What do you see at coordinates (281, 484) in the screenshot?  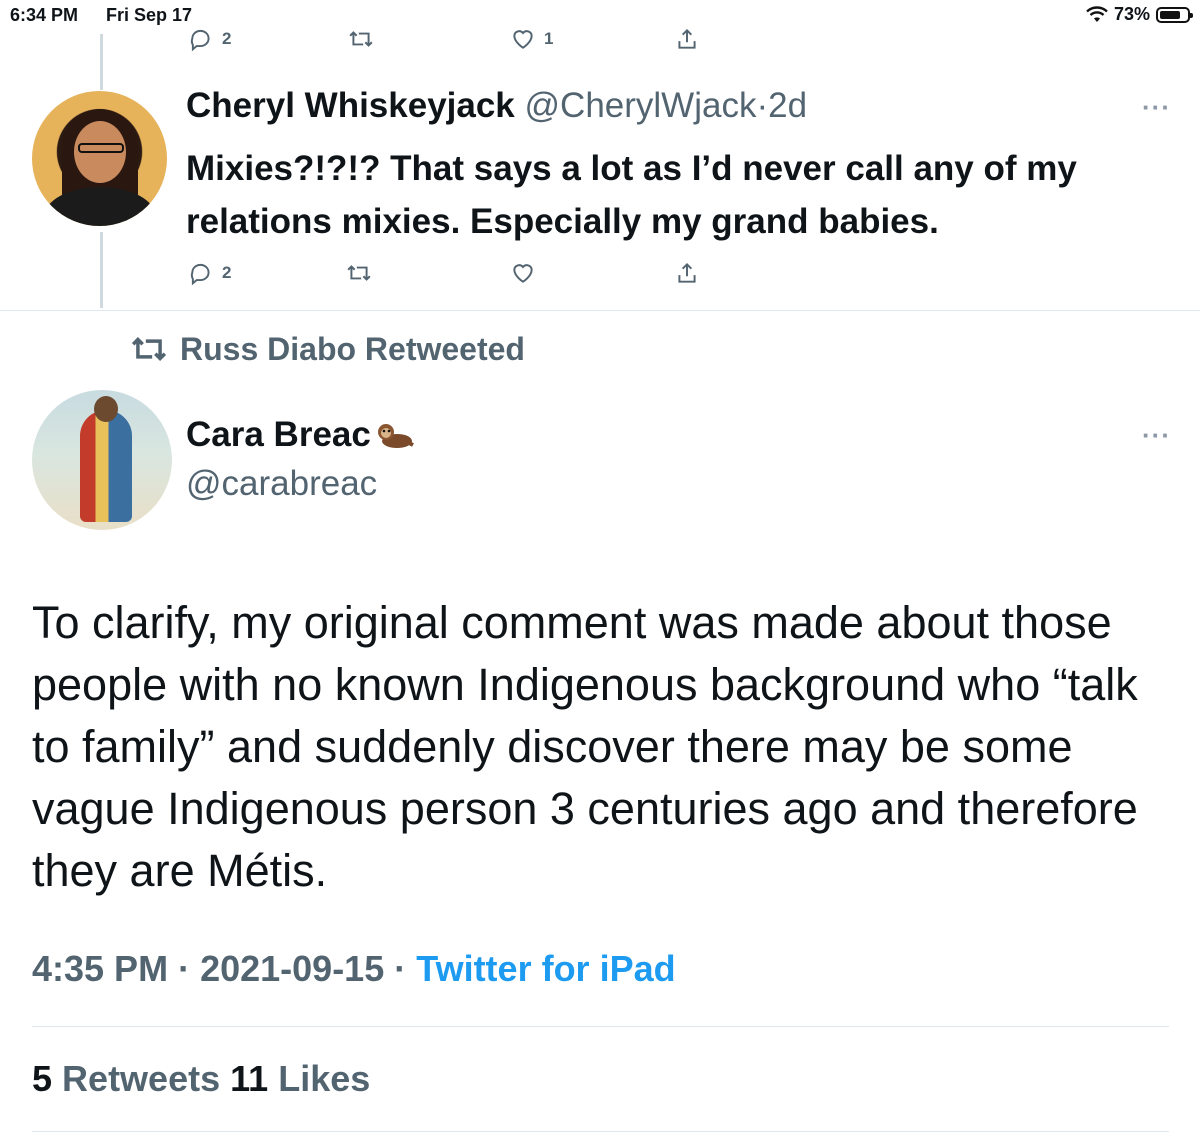 I see `author-handle: @carabreac` at bounding box center [281, 484].